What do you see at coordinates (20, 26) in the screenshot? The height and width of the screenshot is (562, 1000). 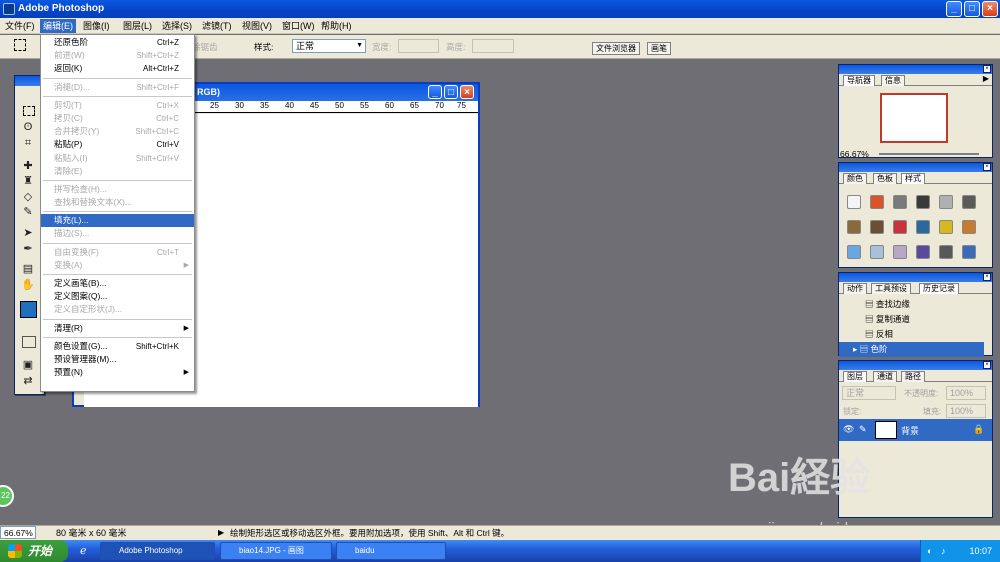 I see `menu-file: 文件(F)` at bounding box center [20, 26].